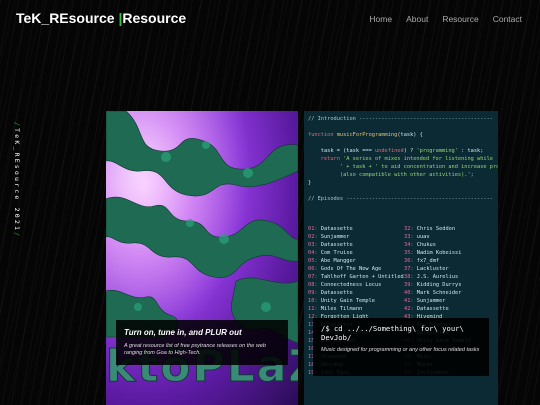  What do you see at coordinates (451, 261) in the screenshot?
I see `episode-item: 36: fx7_dmf` at bounding box center [451, 261].